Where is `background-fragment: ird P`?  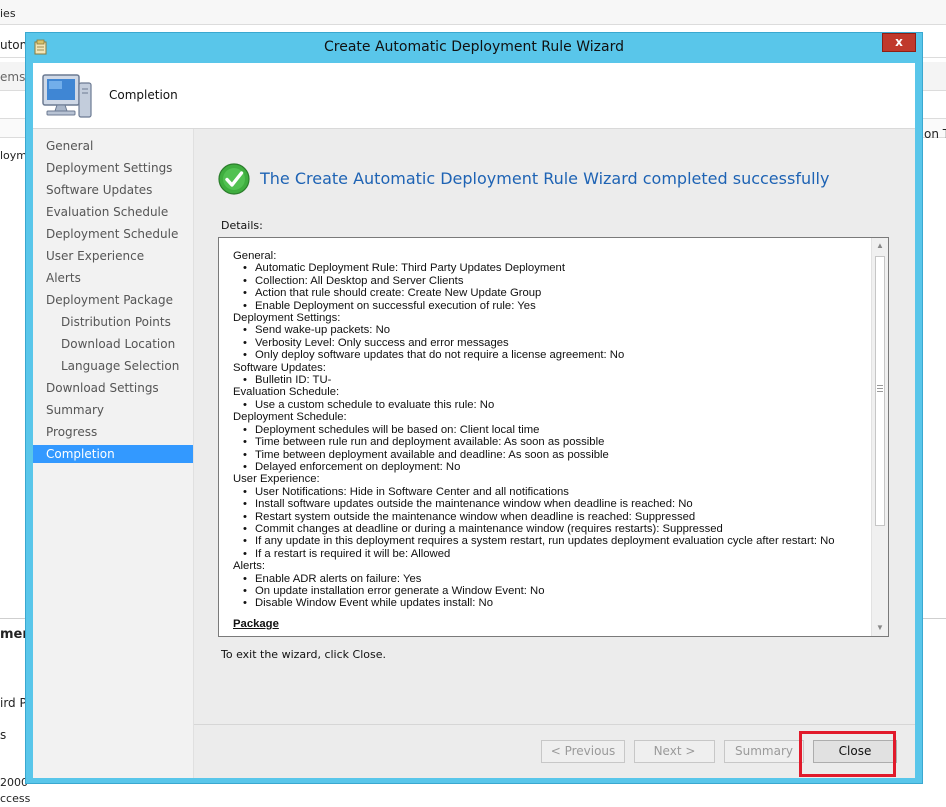
background-fragment: ird P is located at coordinates (13, 703).